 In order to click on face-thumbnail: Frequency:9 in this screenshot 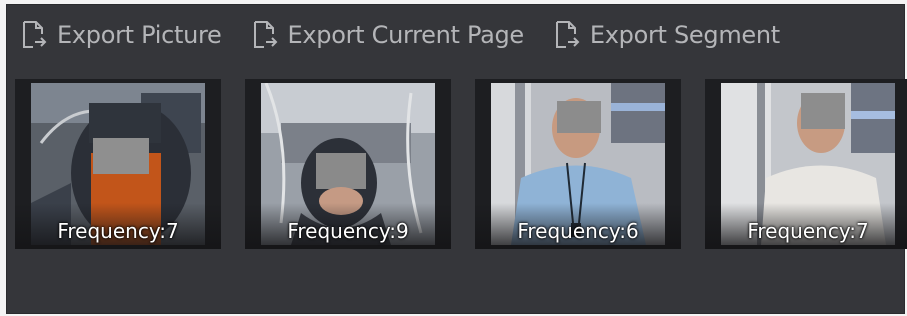, I will do `click(348, 164)`.